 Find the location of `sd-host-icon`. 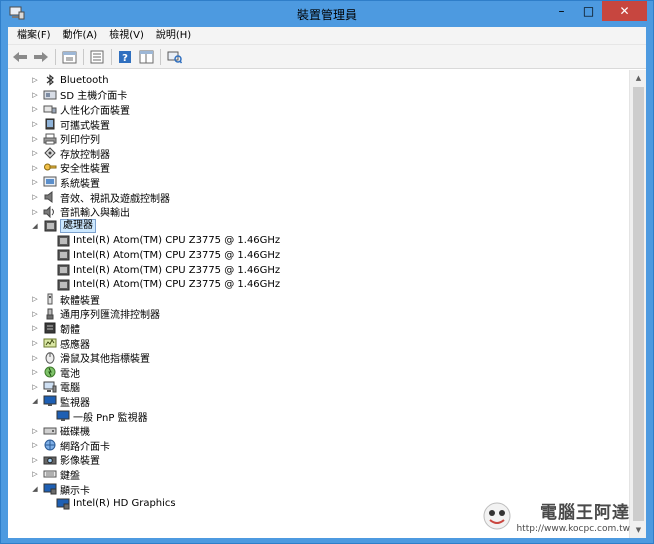

sd-host-icon is located at coordinates (50, 95).